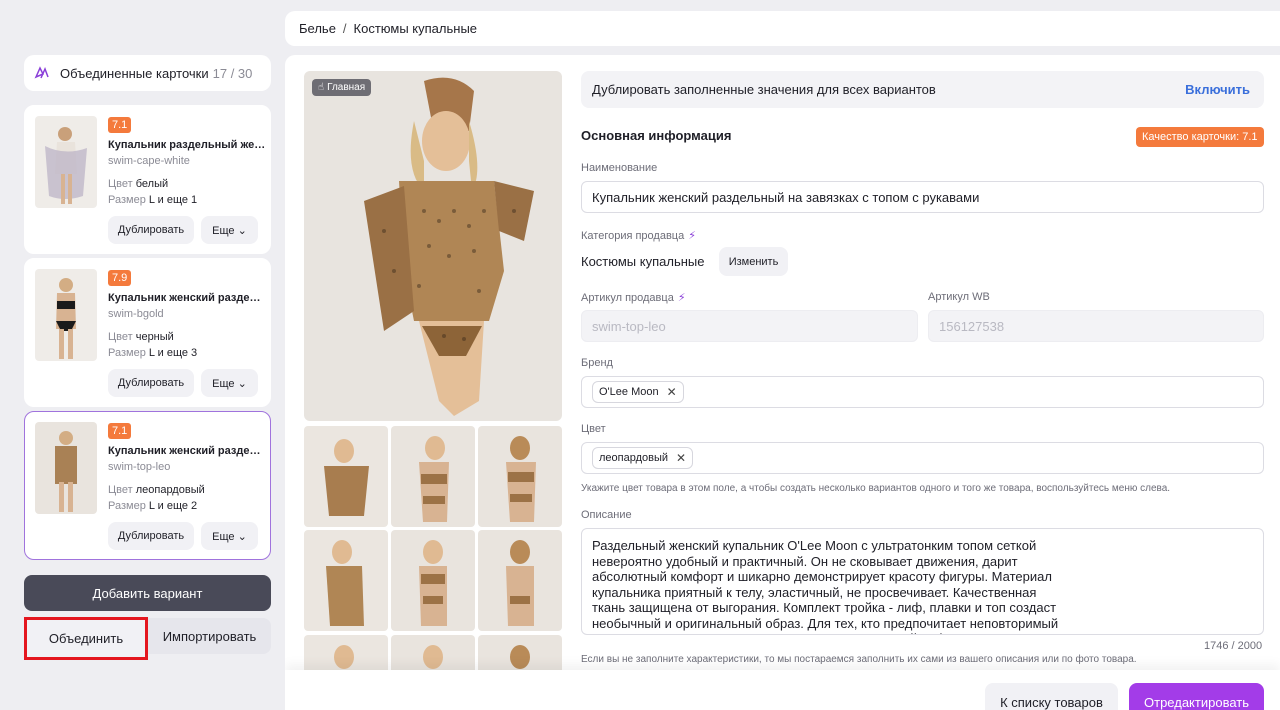 This screenshot has width=1280, height=710. I want to click on edit-button: Отредактировать, so click(1196, 696).